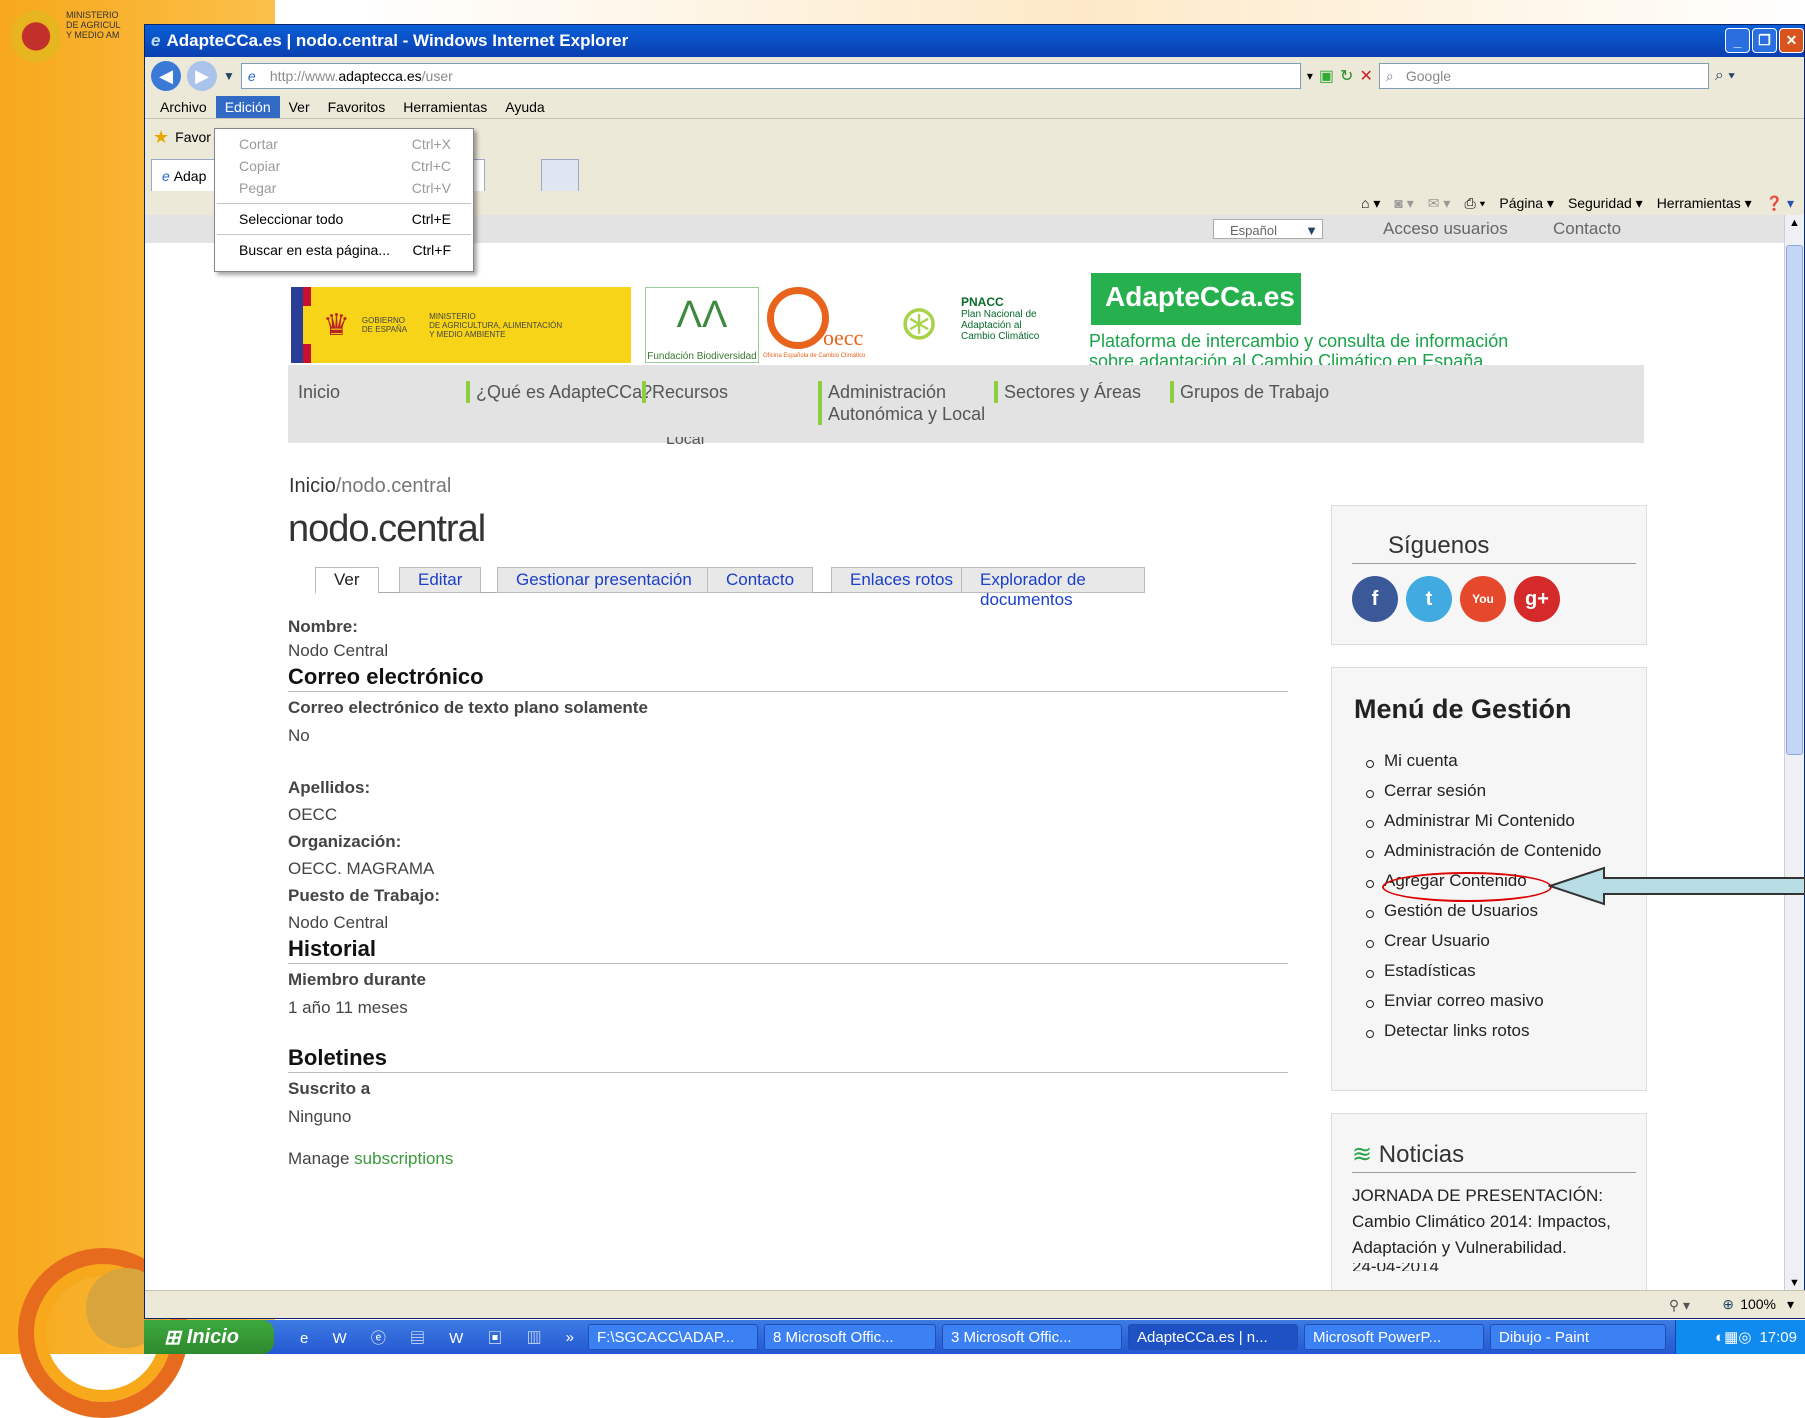 Image resolution: width=1805 pixels, height=1418 pixels. What do you see at coordinates (344, 250) in the screenshot?
I see `edit-menu-buscar: Buscar en esta página... Ctrl+F` at bounding box center [344, 250].